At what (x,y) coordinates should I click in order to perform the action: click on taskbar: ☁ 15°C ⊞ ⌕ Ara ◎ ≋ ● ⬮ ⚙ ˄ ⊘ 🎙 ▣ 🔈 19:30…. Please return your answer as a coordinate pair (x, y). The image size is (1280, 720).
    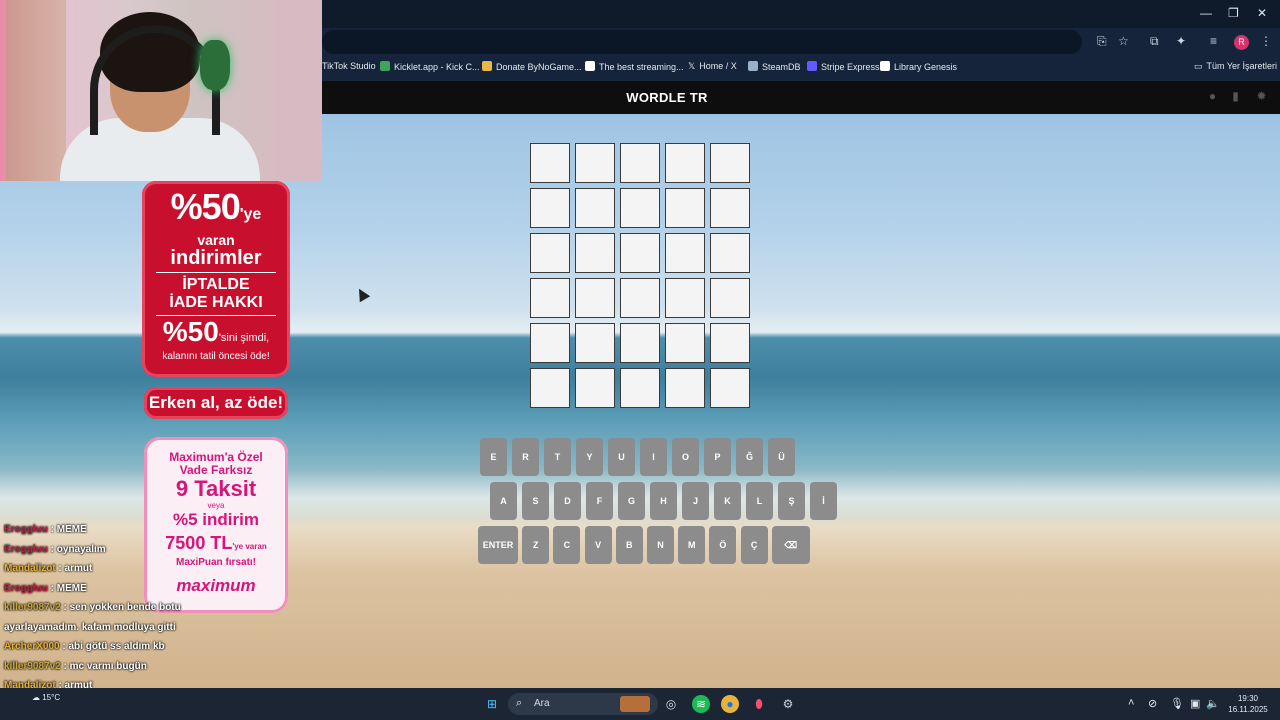
    Looking at the image, I should click on (640, 704).